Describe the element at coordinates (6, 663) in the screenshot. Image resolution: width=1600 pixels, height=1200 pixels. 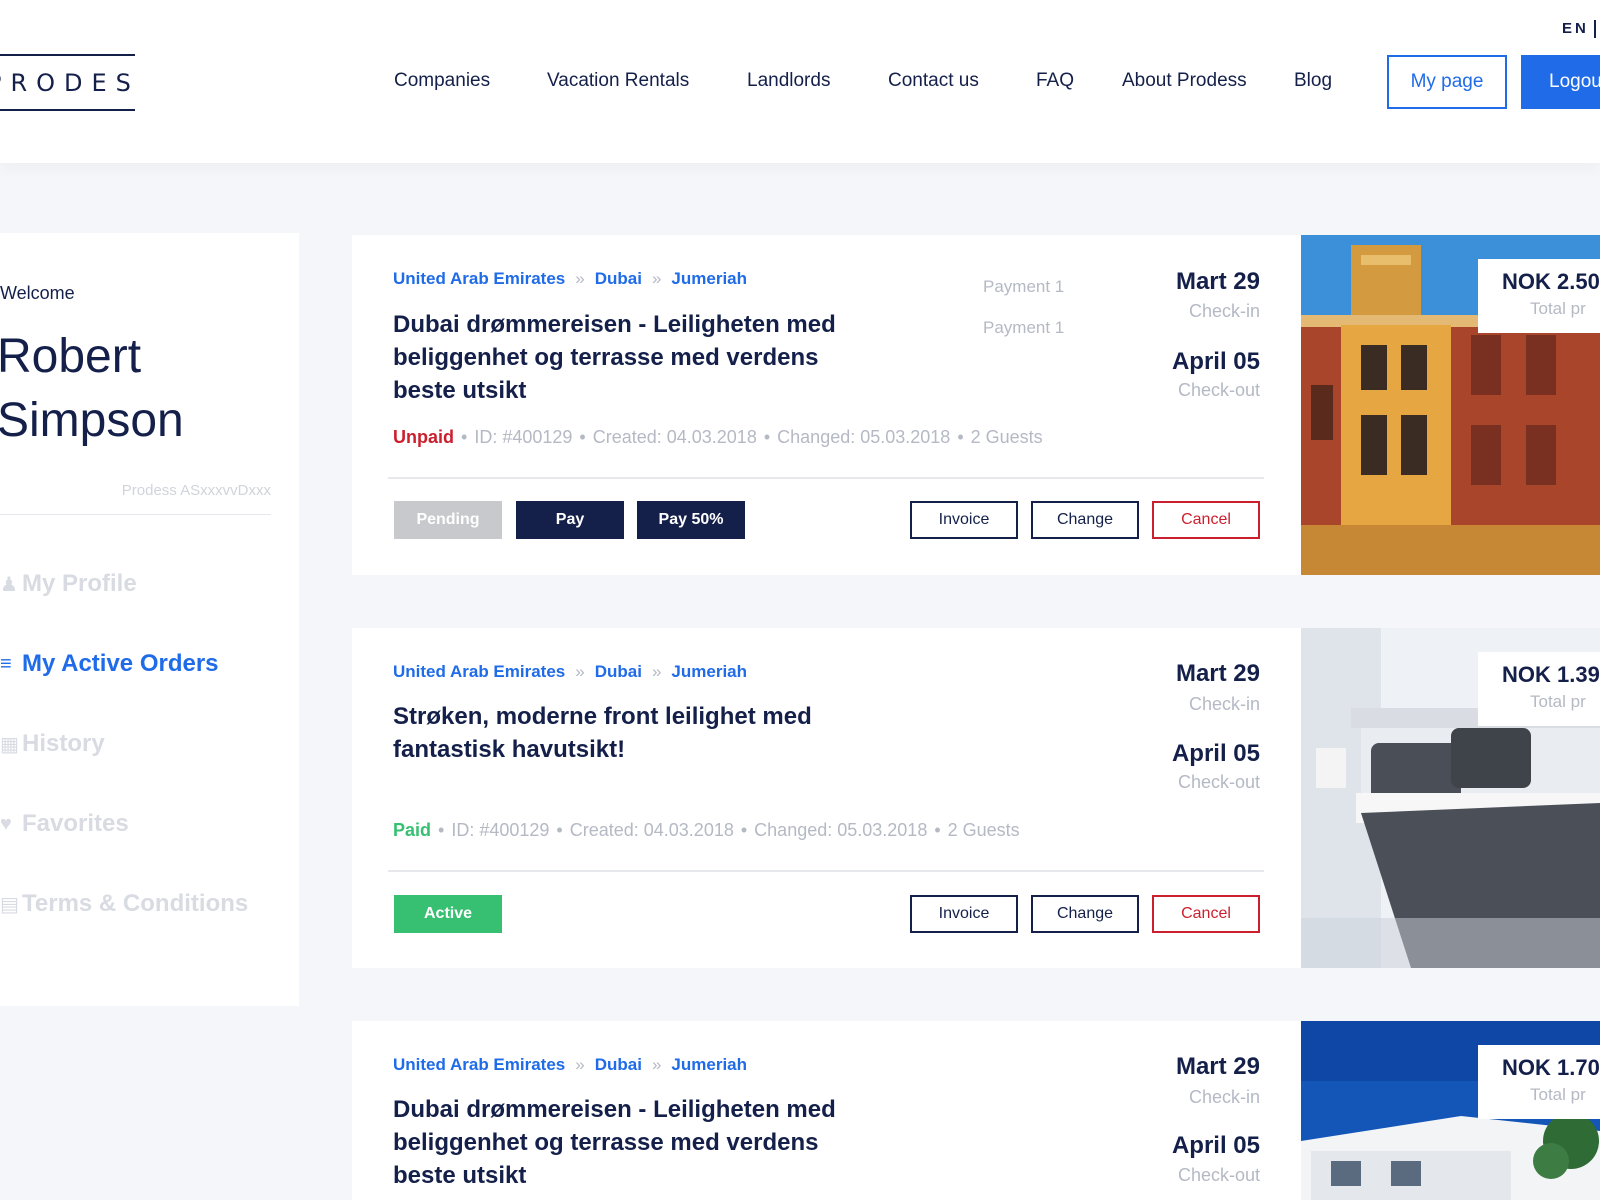
I see `list-icon: ≡` at that location.